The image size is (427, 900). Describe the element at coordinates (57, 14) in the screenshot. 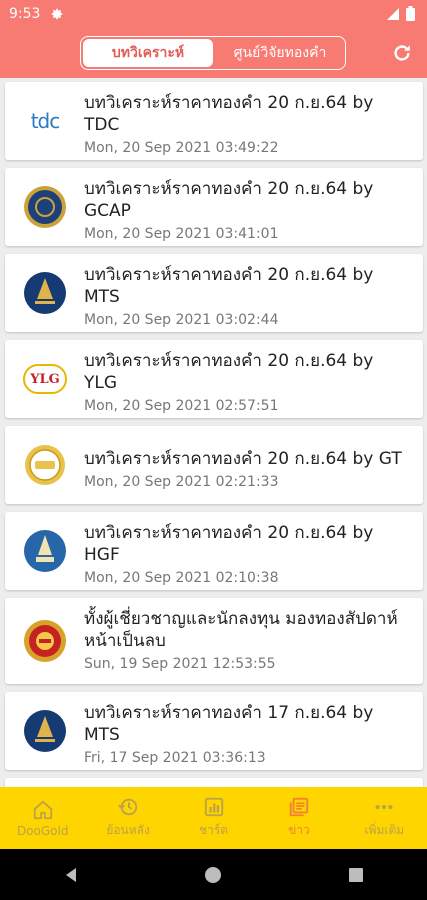

I see `gear-icon` at that location.